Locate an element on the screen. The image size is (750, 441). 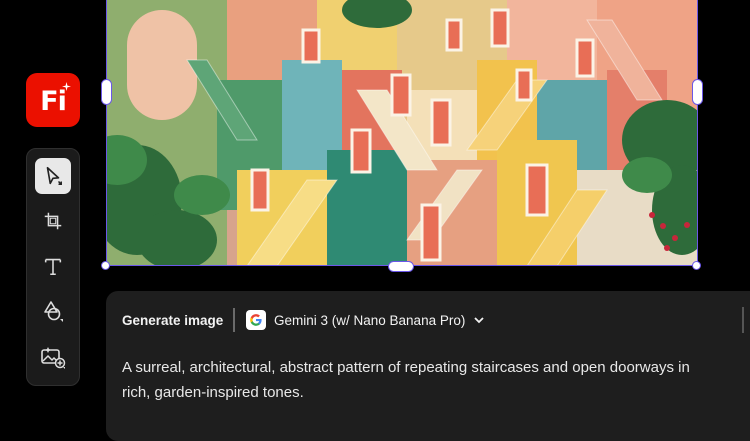
tool-bar is located at coordinates (53, 267).